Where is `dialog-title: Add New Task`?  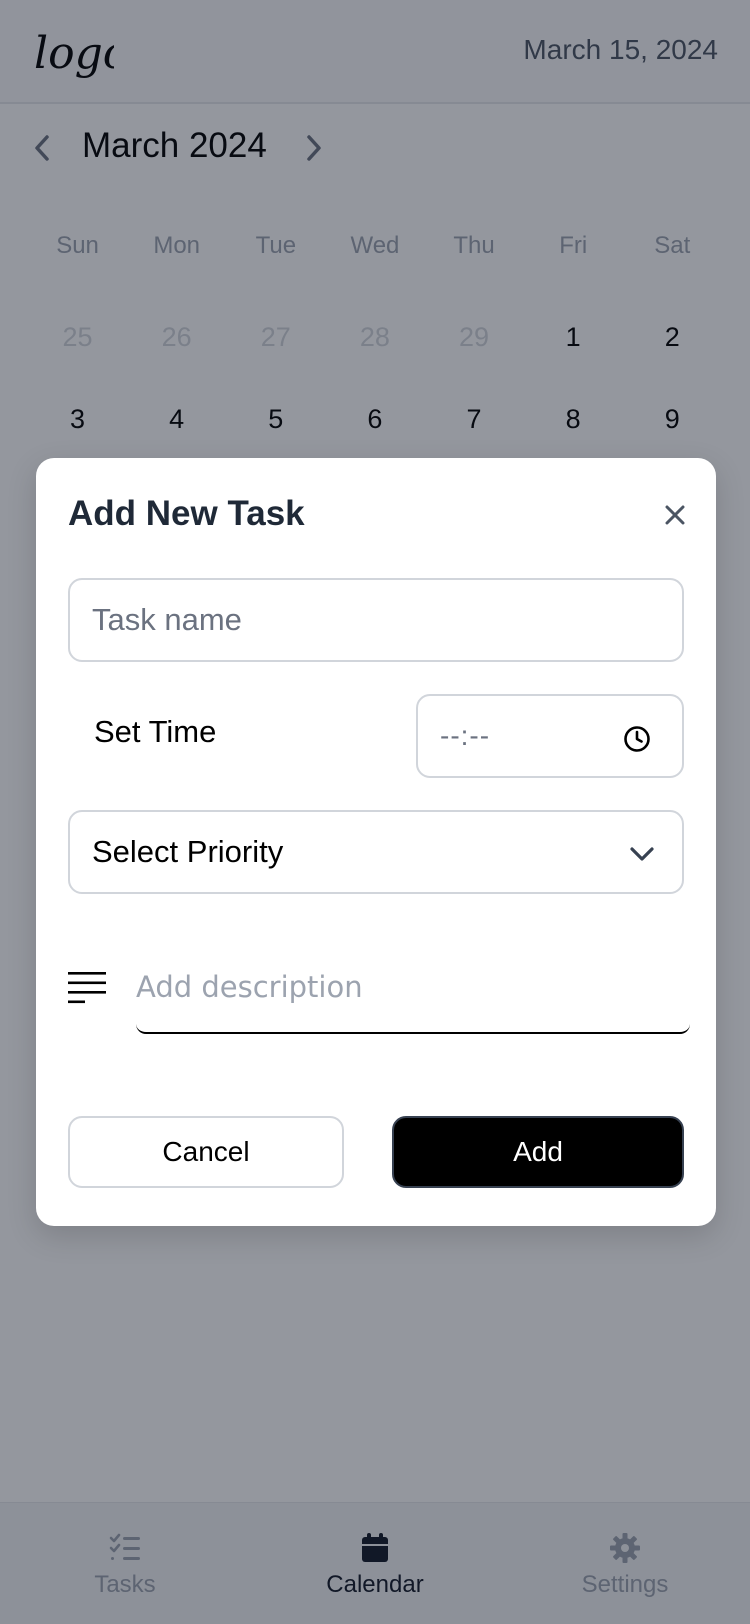
dialog-title: Add New Task is located at coordinates (186, 513).